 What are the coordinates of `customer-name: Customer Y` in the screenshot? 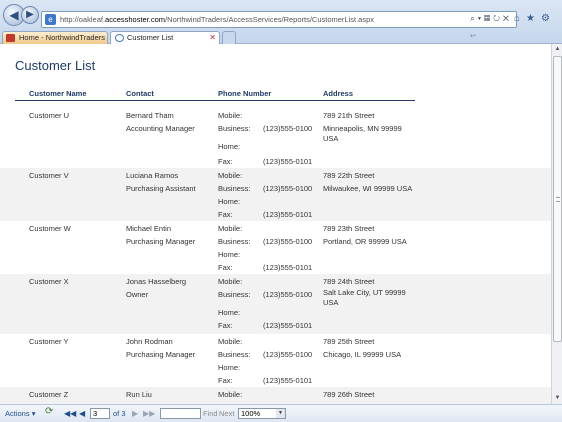 It's located at (49, 341).